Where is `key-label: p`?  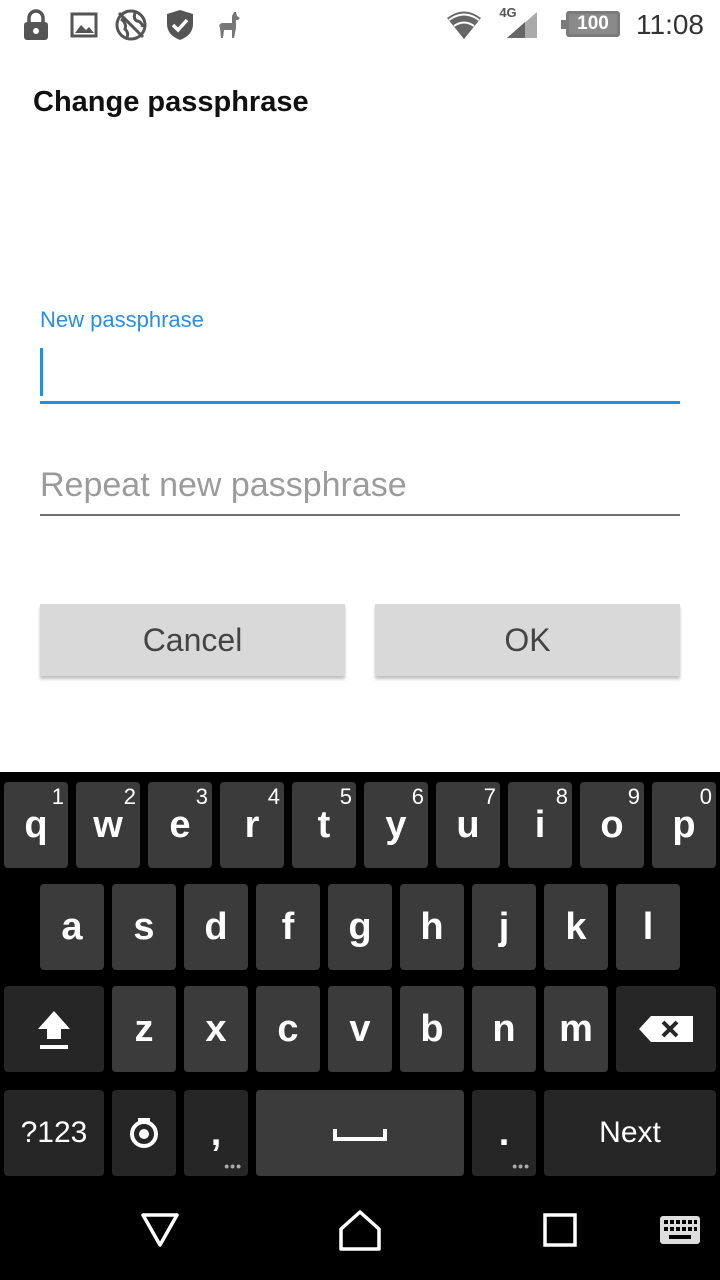
key-label: p is located at coordinates (684, 824).